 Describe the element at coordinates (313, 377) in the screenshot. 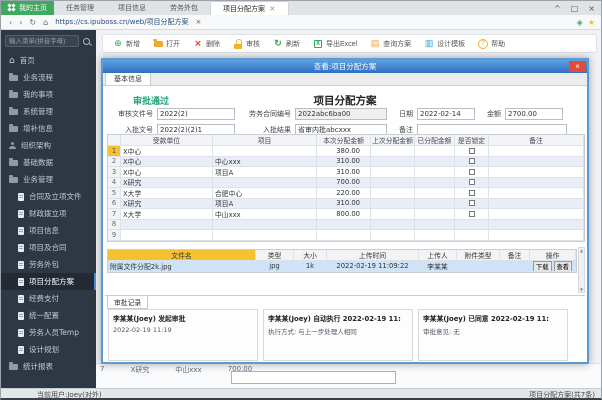

I see `background-filter-input` at that location.